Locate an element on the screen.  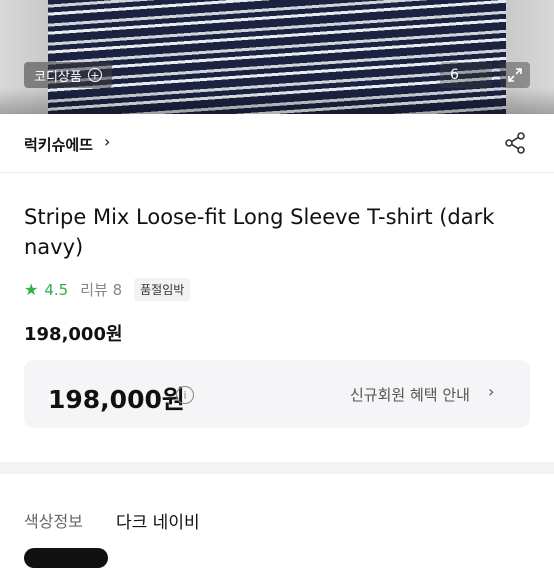
image-count-badge: 6 is located at coordinates (466, 75).